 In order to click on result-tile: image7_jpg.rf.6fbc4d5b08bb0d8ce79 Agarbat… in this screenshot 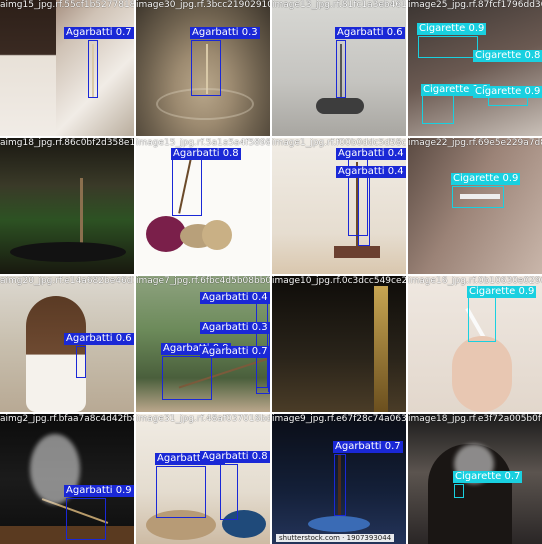, I will do `click(203, 344)`.